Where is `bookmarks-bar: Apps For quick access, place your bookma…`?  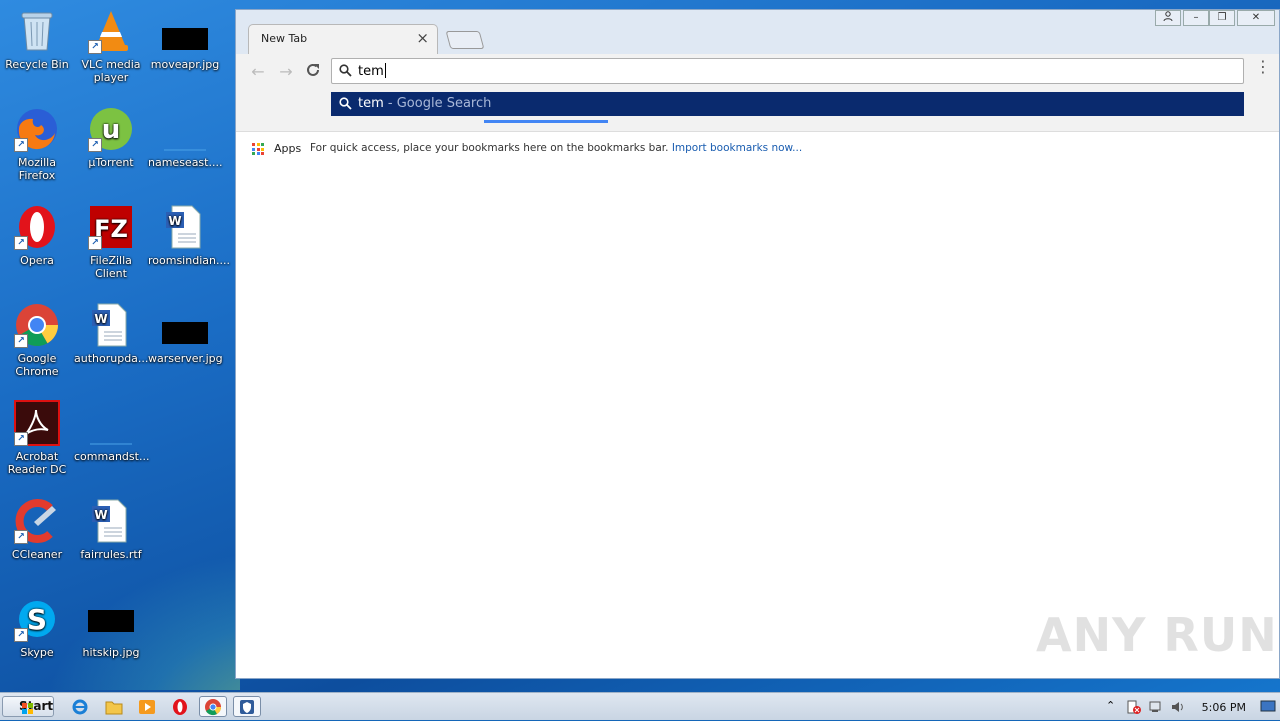
bookmarks-bar: Apps For quick access, place your bookma… is located at coordinates (757, 150).